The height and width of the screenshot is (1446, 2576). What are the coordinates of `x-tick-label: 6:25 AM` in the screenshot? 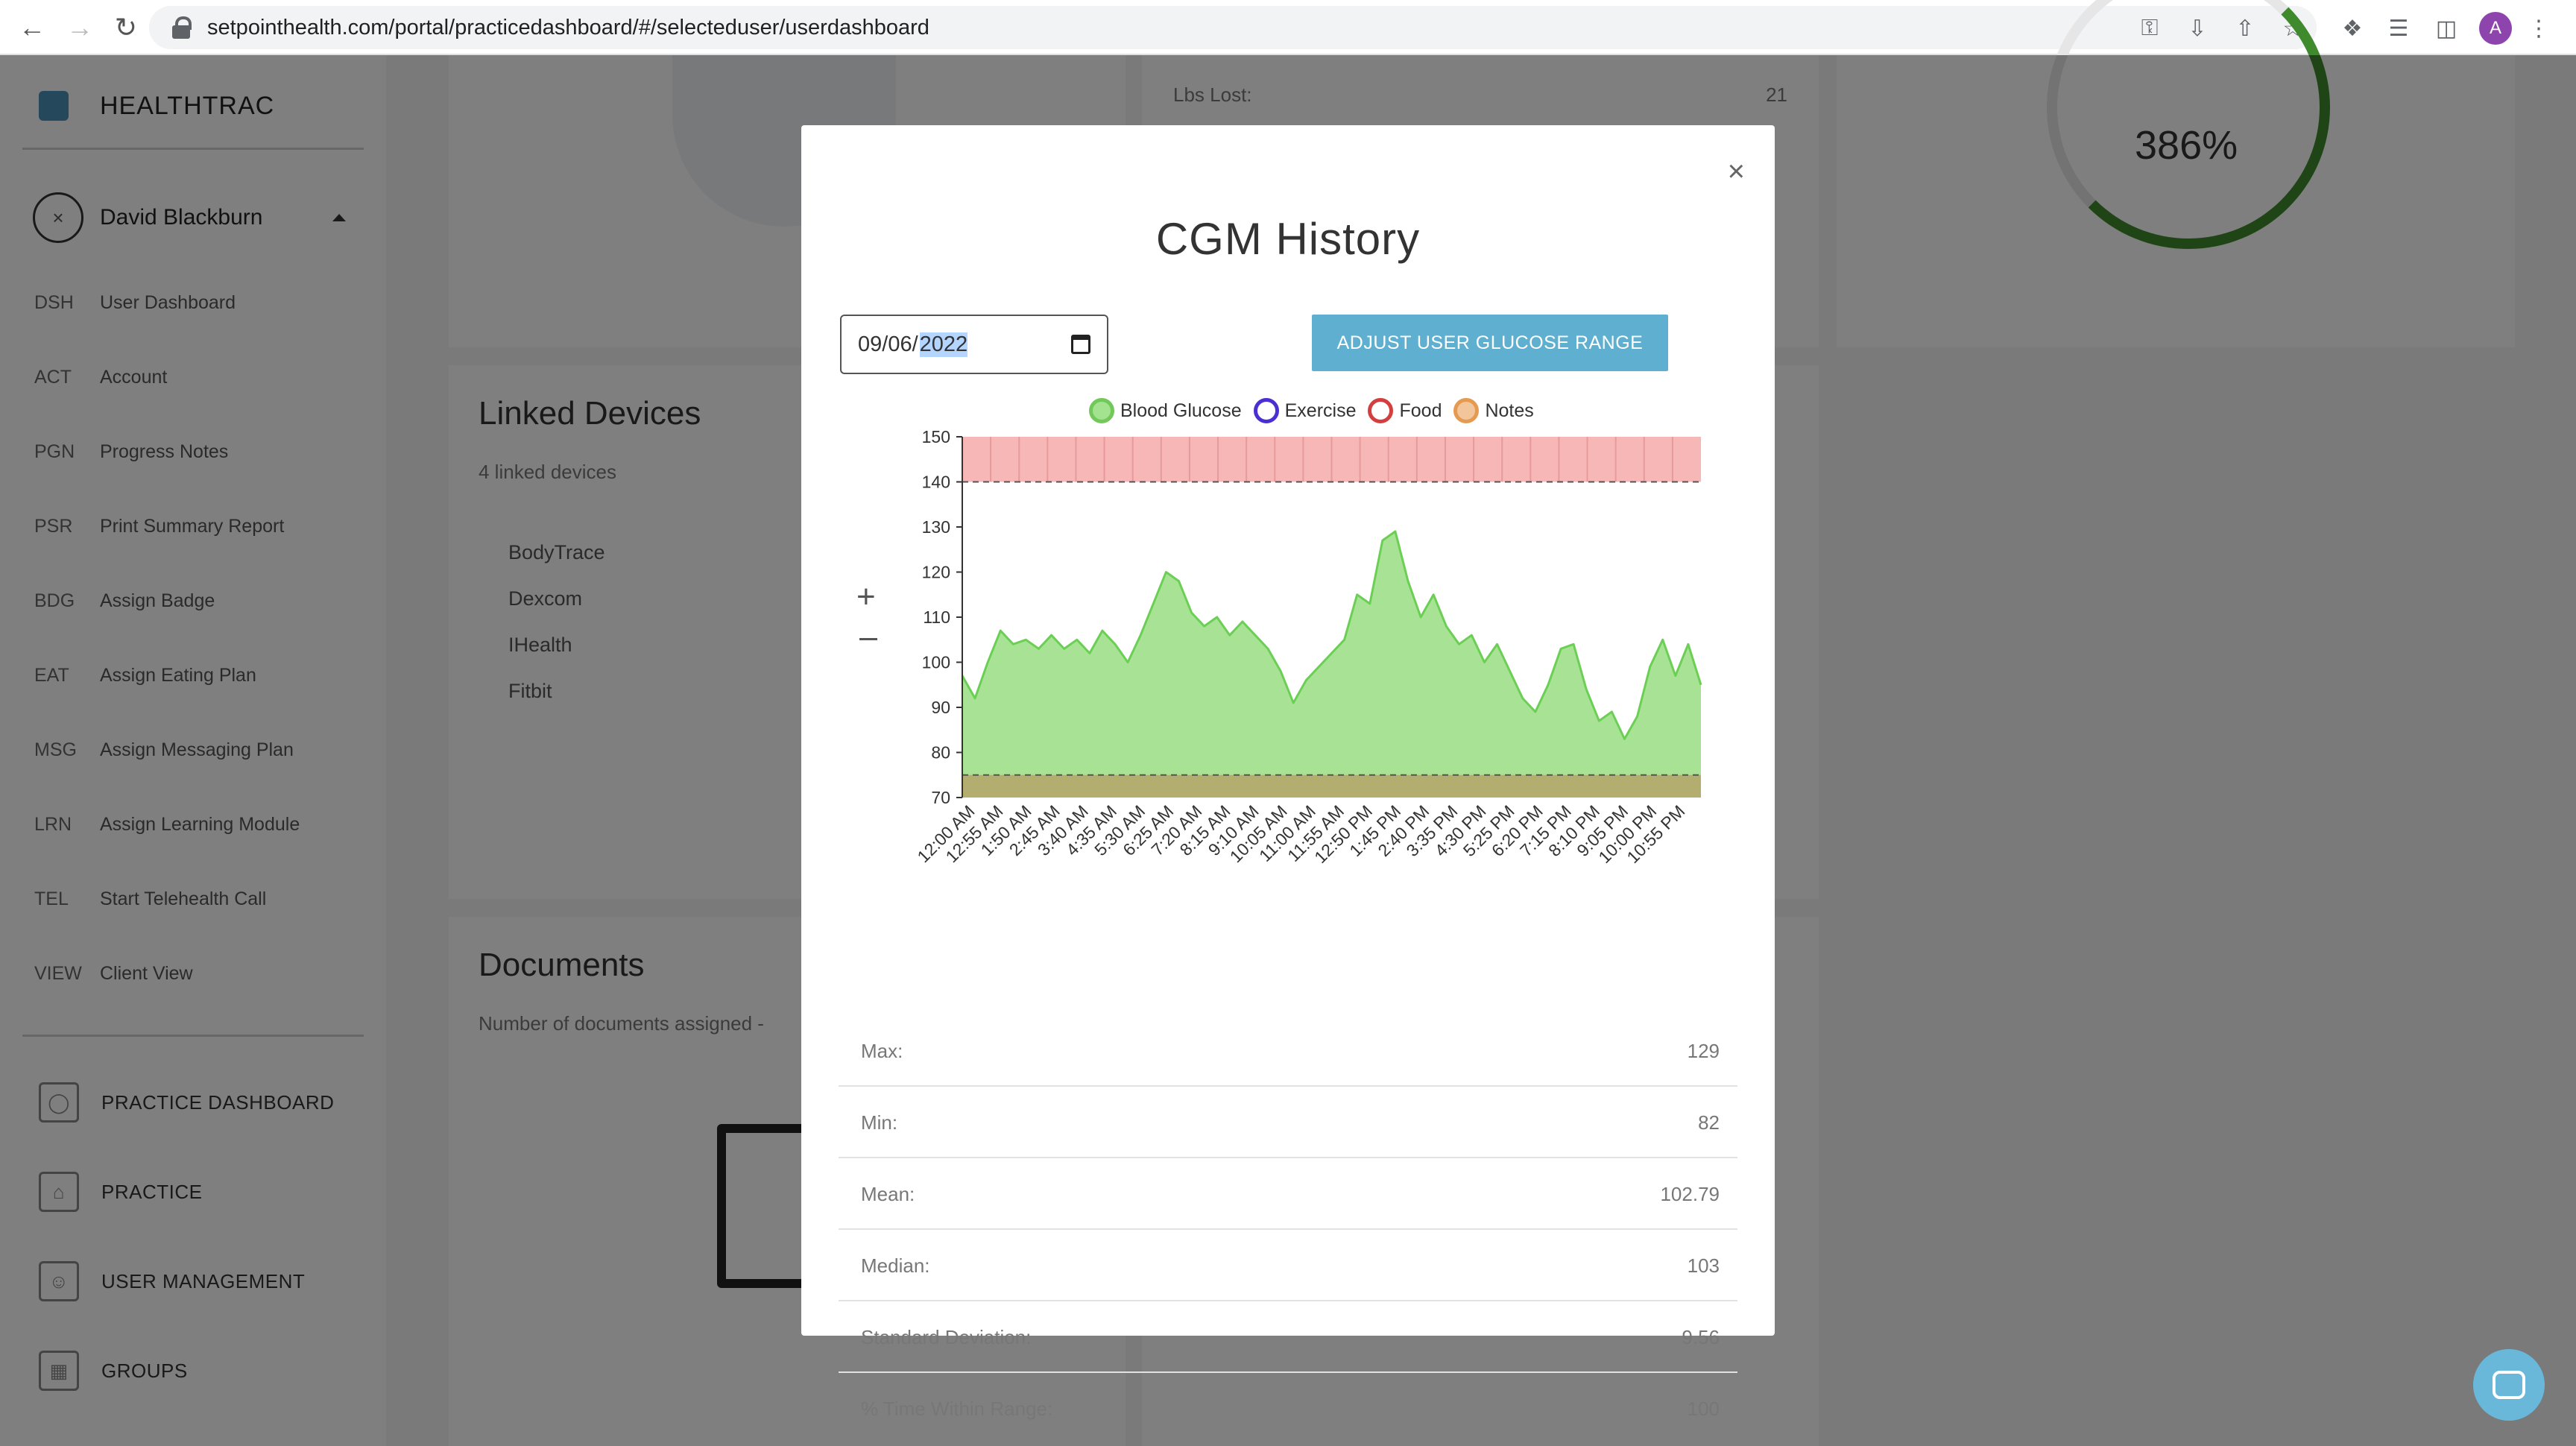 It's located at (1148, 830).